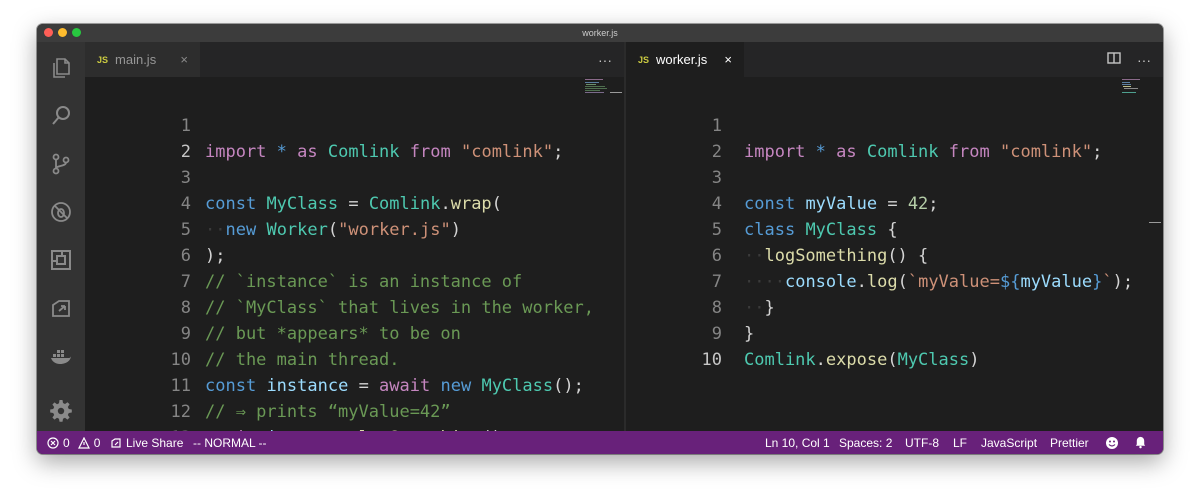 The image size is (1200, 502). I want to click on code-line: 6 // `instance` is an instance of, so click(354, 254).